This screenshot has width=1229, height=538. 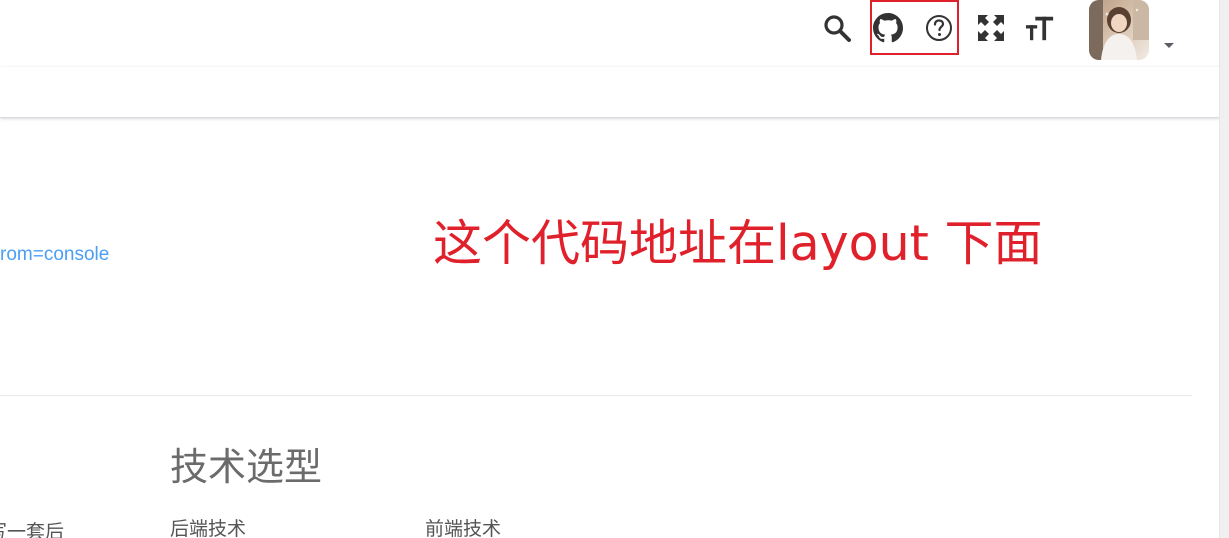 I want to click on annotation-highlight-box, so click(x=914, y=27).